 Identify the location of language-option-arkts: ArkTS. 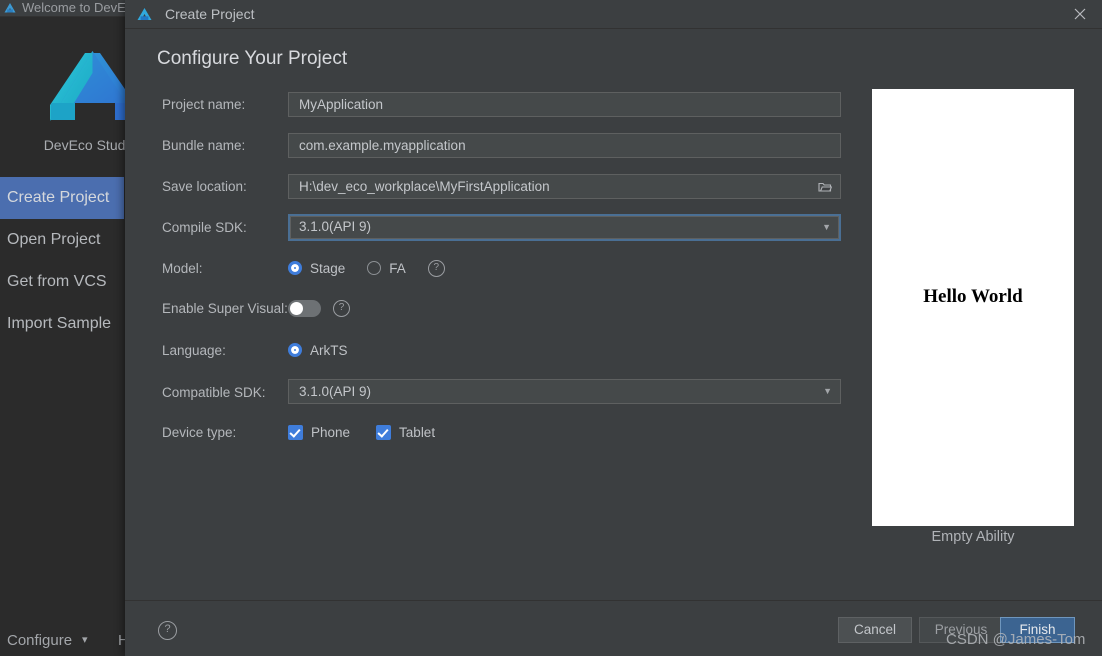
(318, 350).